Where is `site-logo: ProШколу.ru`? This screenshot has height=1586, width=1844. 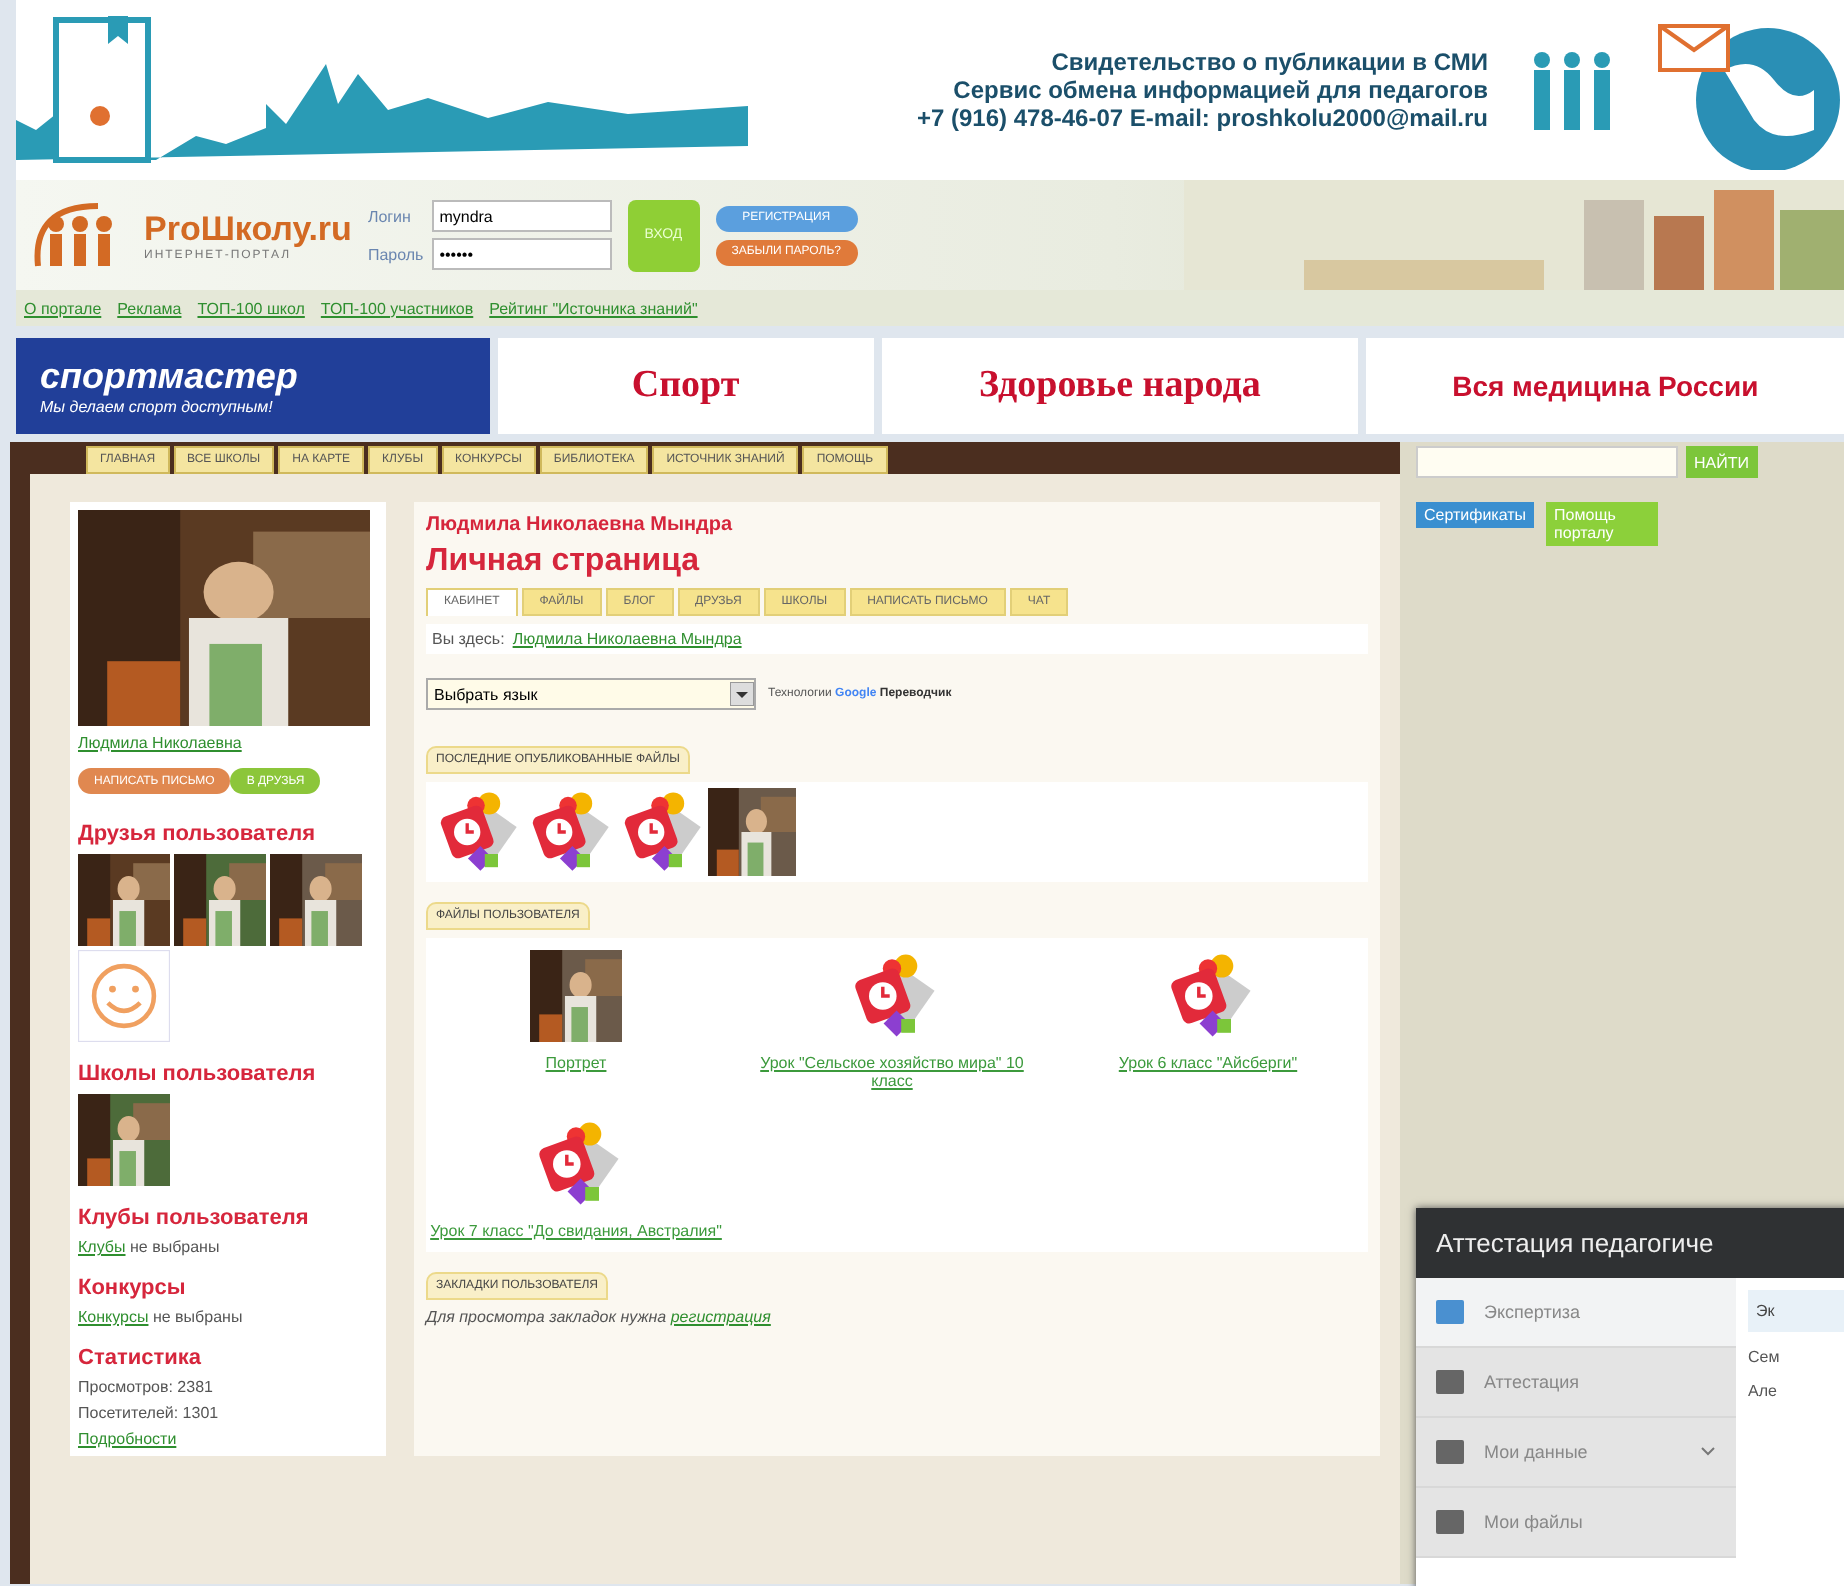
site-logo: ProШколу.ru is located at coordinates (248, 229).